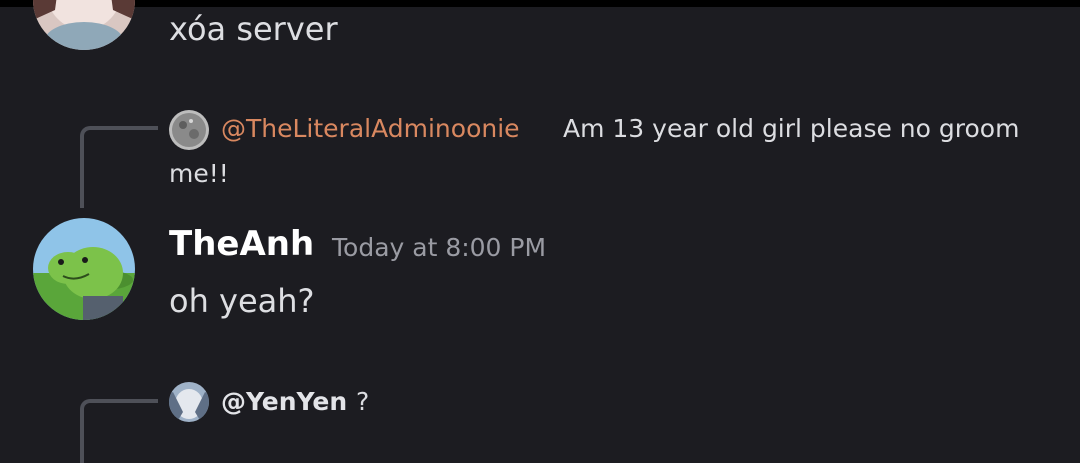 Image resolution: width=1080 pixels, height=463 pixels. Describe the element at coordinates (199, 173) in the screenshot. I see `reply-text-continued: me!!` at that location.